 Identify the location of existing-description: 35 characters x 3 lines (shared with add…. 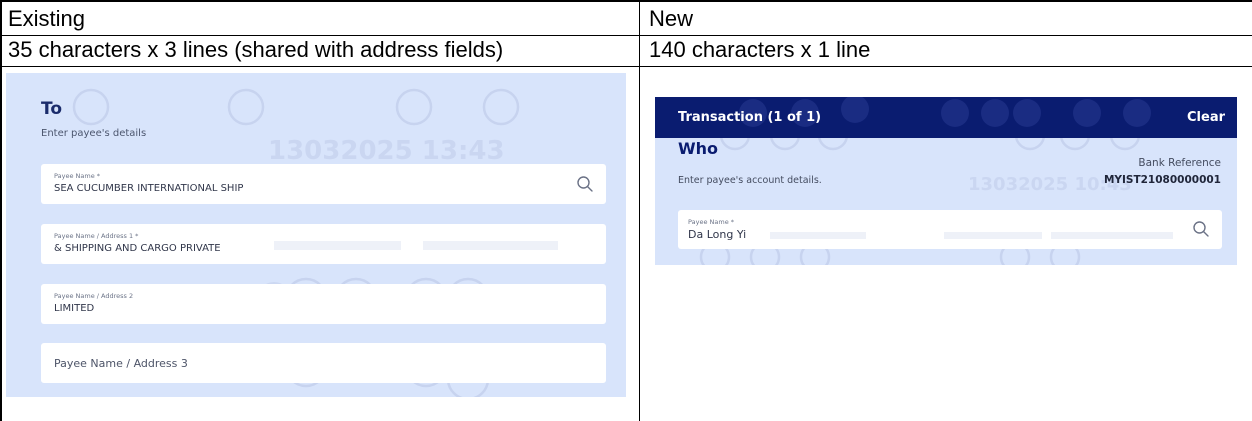
(256, 49).